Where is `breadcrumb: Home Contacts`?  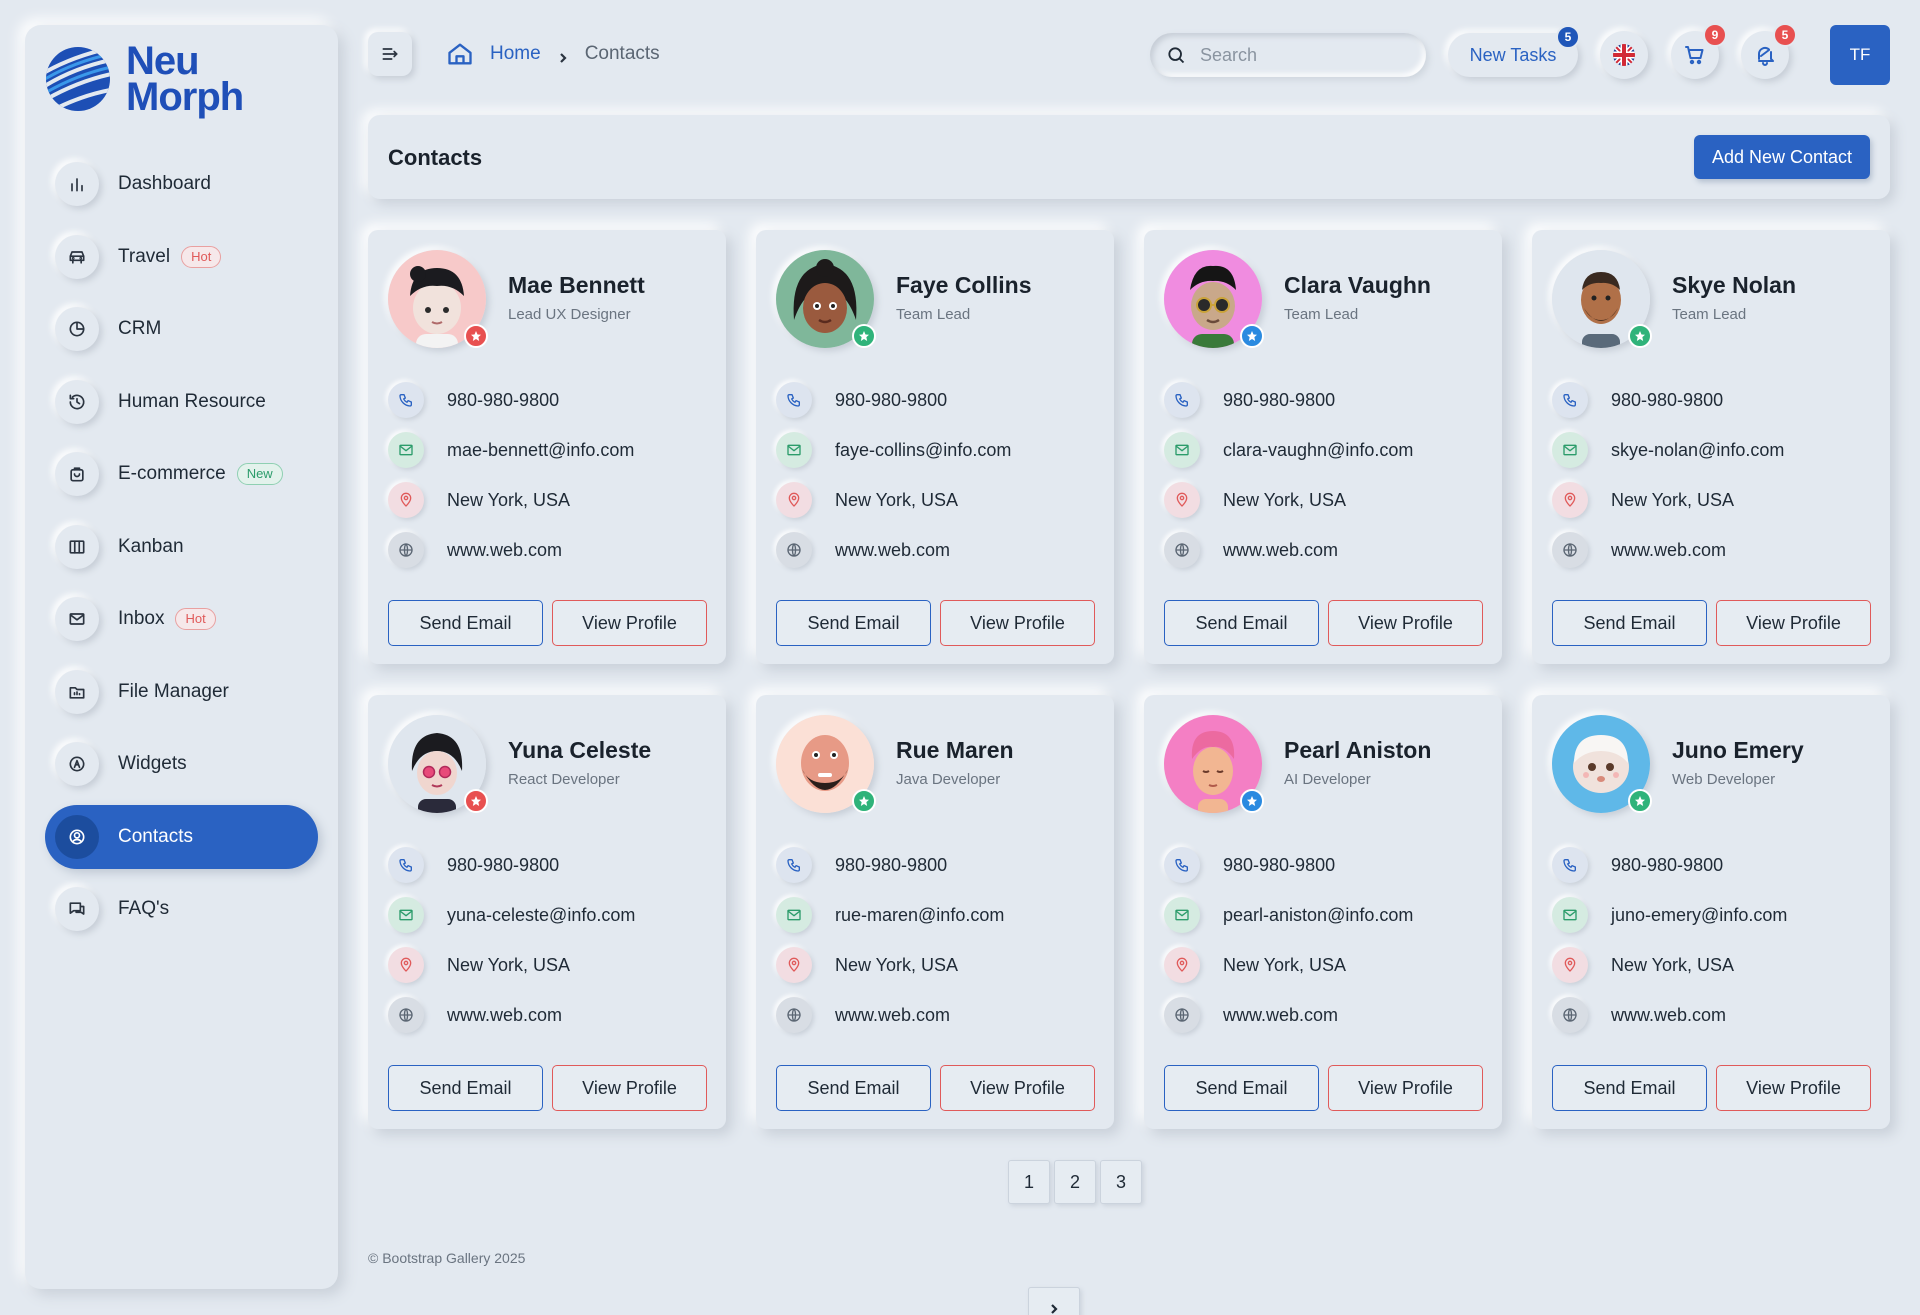
breadcrumb: Home Contacts is located at coordinates (553, 54).